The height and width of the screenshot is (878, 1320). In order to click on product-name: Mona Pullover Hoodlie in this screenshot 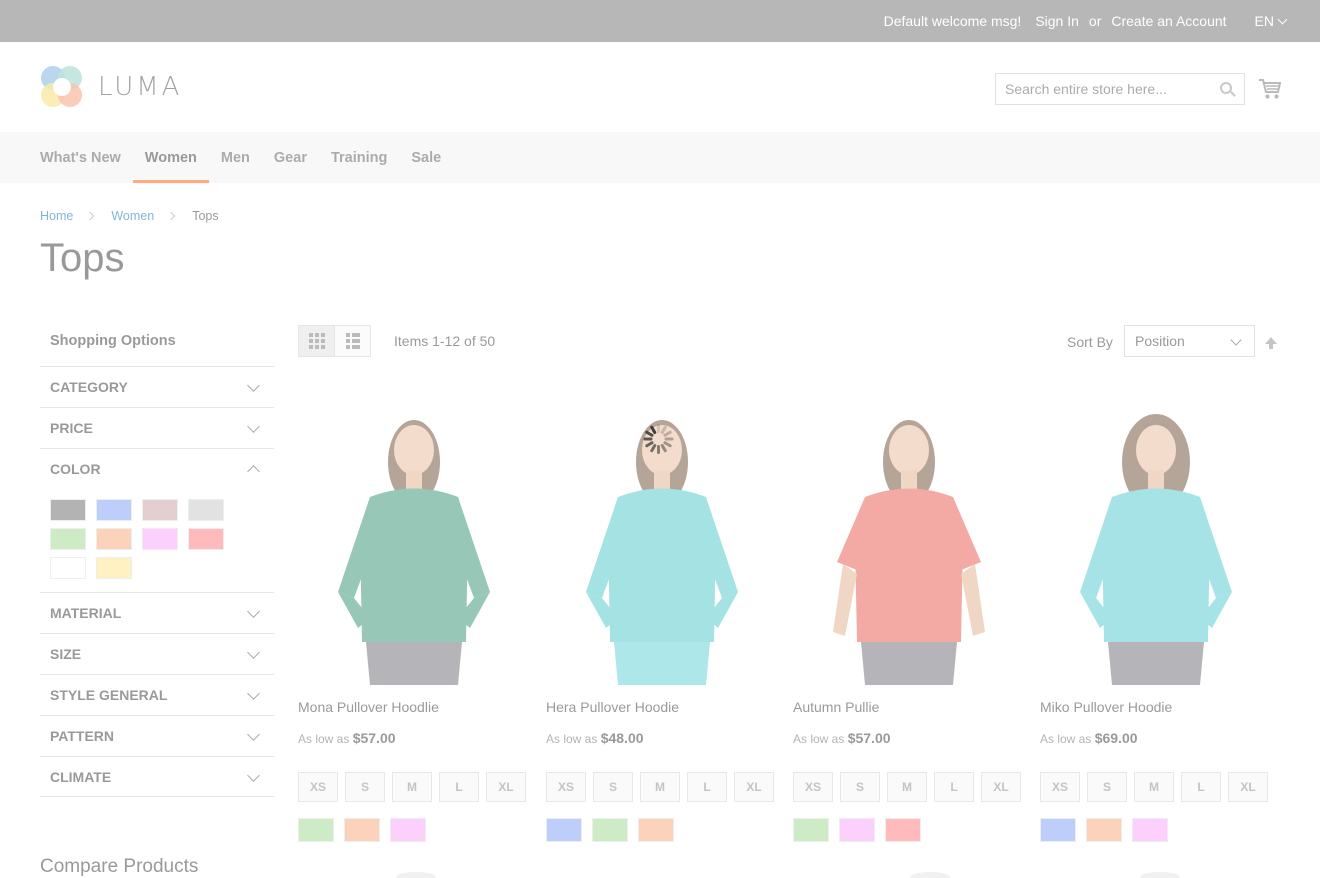, I will do `click(368, 707)`.